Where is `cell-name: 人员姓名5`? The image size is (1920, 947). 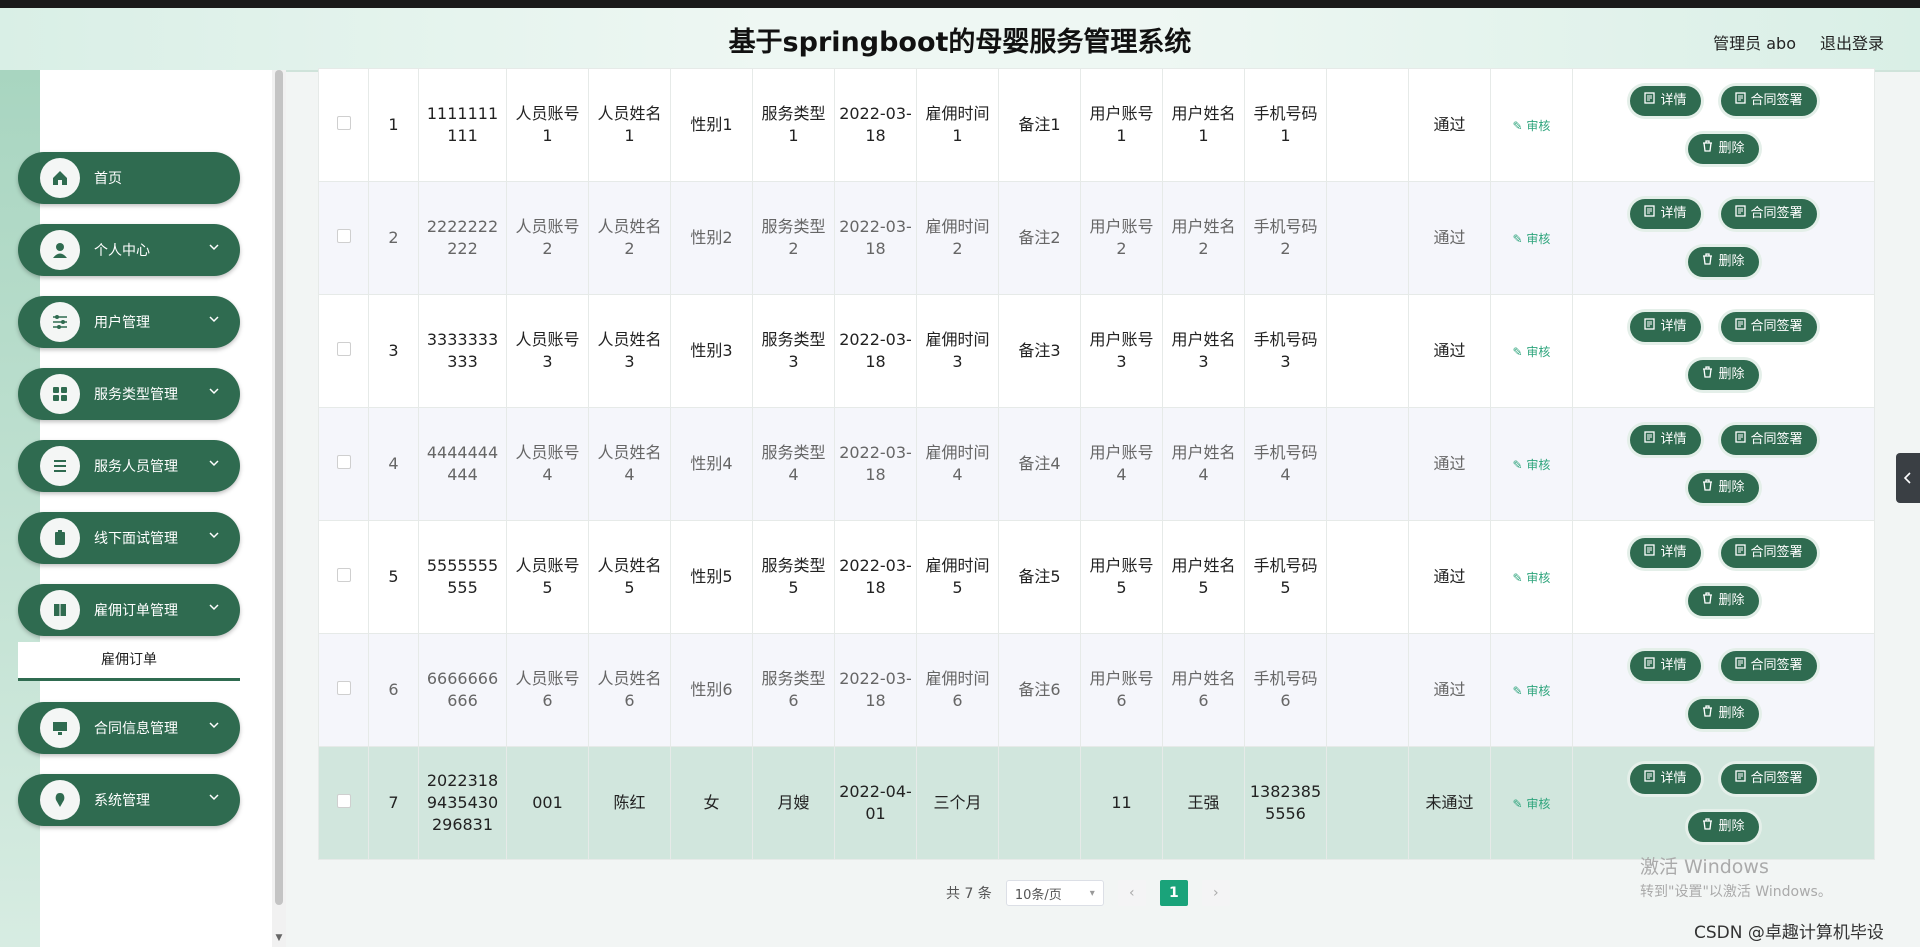
cell-name: 人员姓名5 is located at coordinates (629, 577).